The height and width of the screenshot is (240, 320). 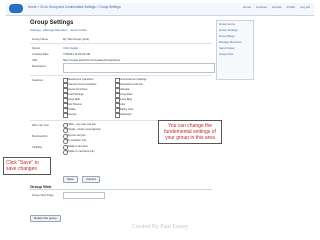 What do you see at coordinates (121, 195) in the screenshot?
I see `group-web-row: Group Web Page` at bounding box center [121, 195].